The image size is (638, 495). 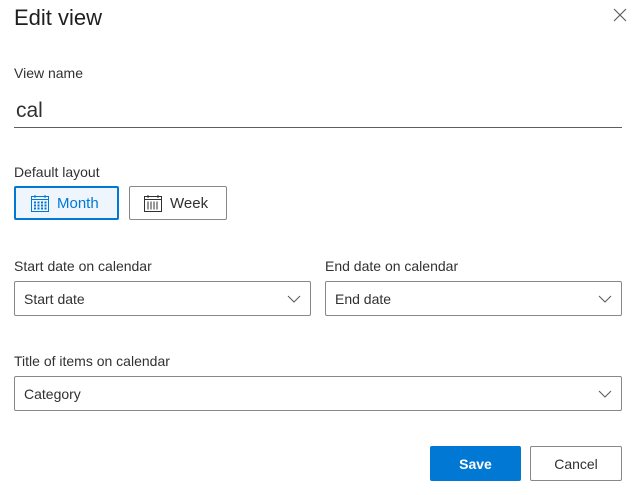 I want to click on end-date-label: End date on calendar, so click(x=392, y=266).